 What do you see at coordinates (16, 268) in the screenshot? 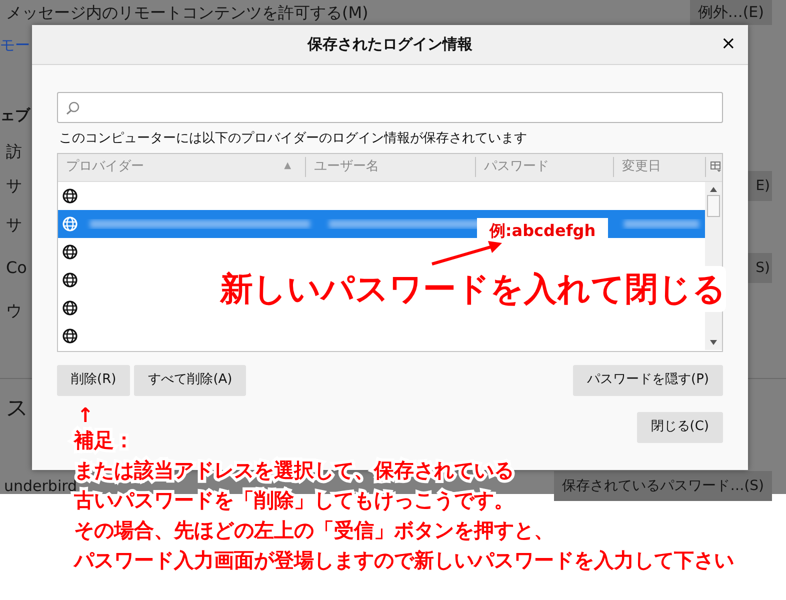
I see `setting-label: Co` at bounding box center [16, 268].